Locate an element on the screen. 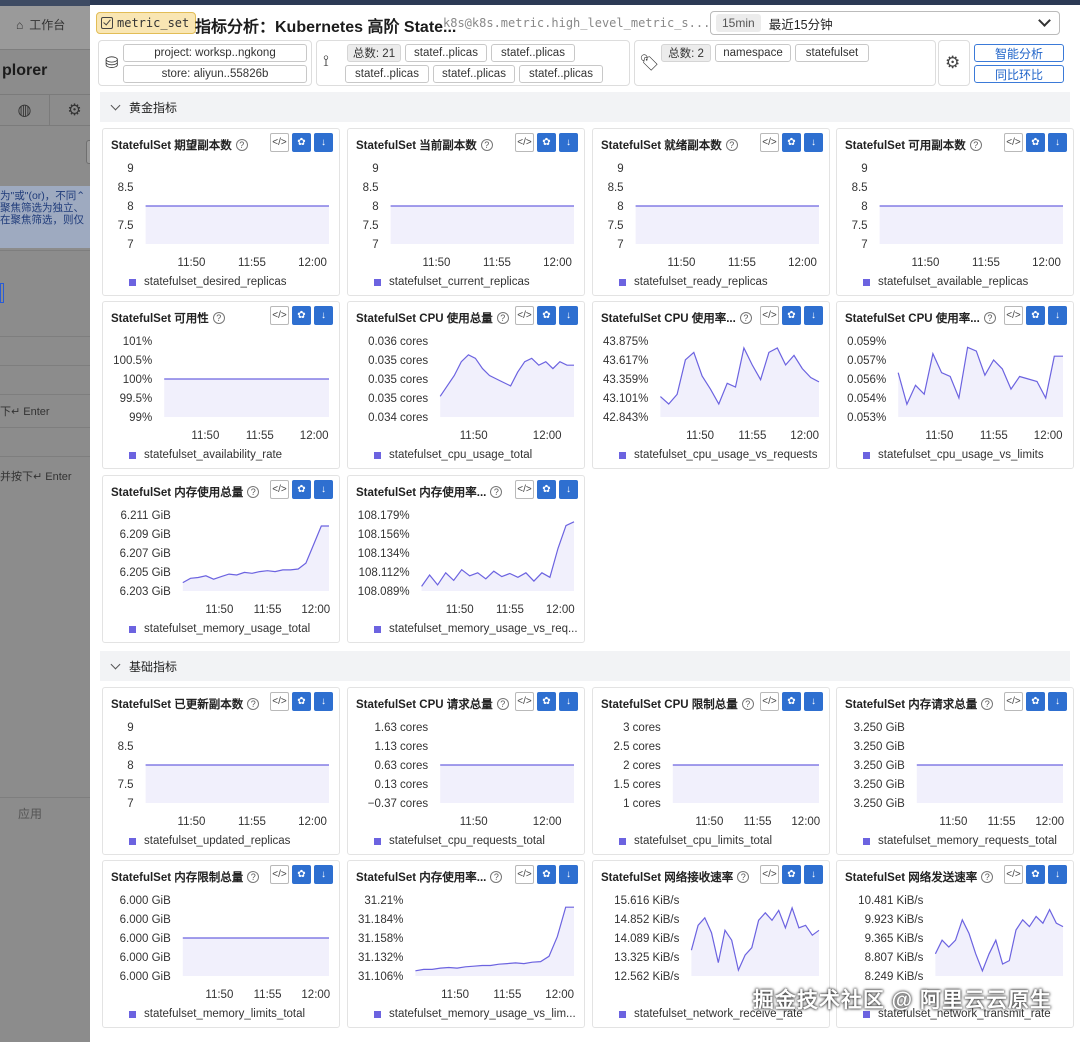  globe-icon: ◍ is located at coordinates (25, 110).